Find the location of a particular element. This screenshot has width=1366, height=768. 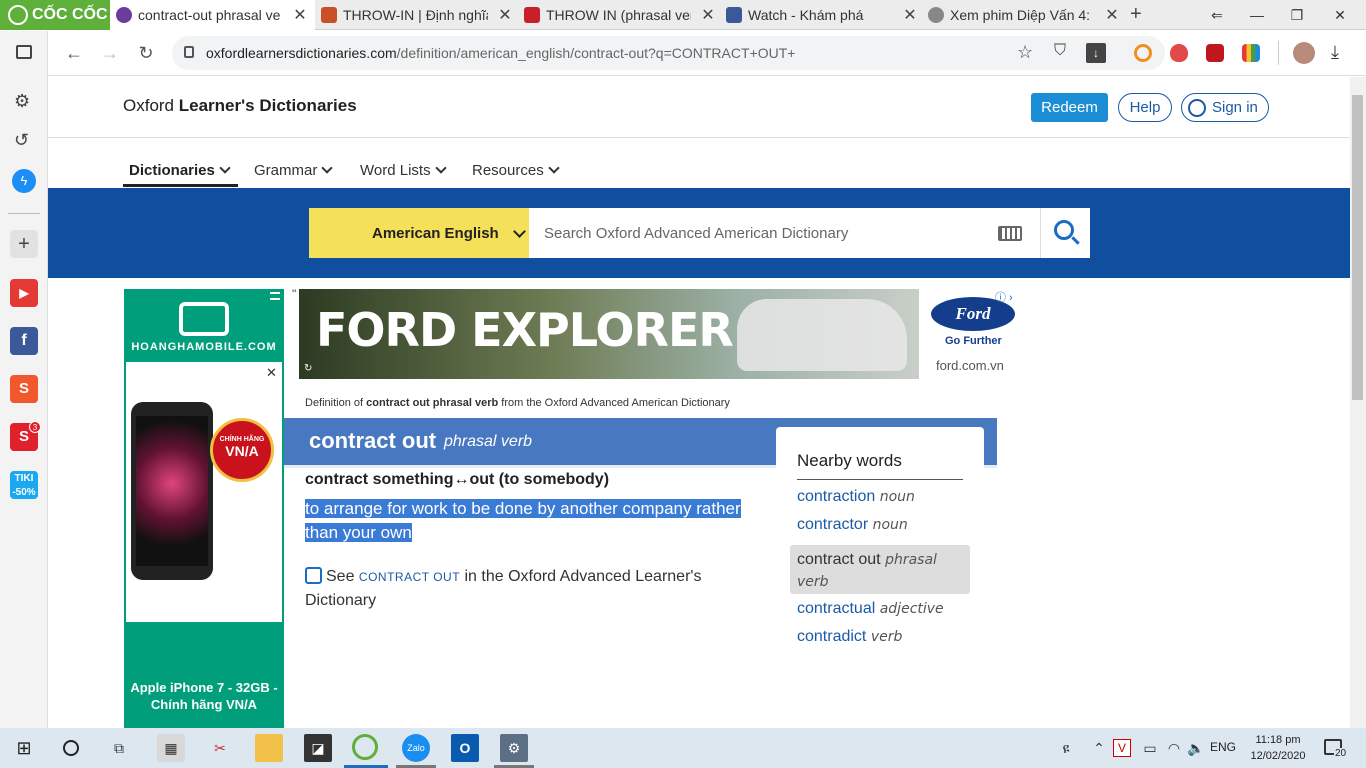

see-also-link: contract out is located at coordinates (409, 577).